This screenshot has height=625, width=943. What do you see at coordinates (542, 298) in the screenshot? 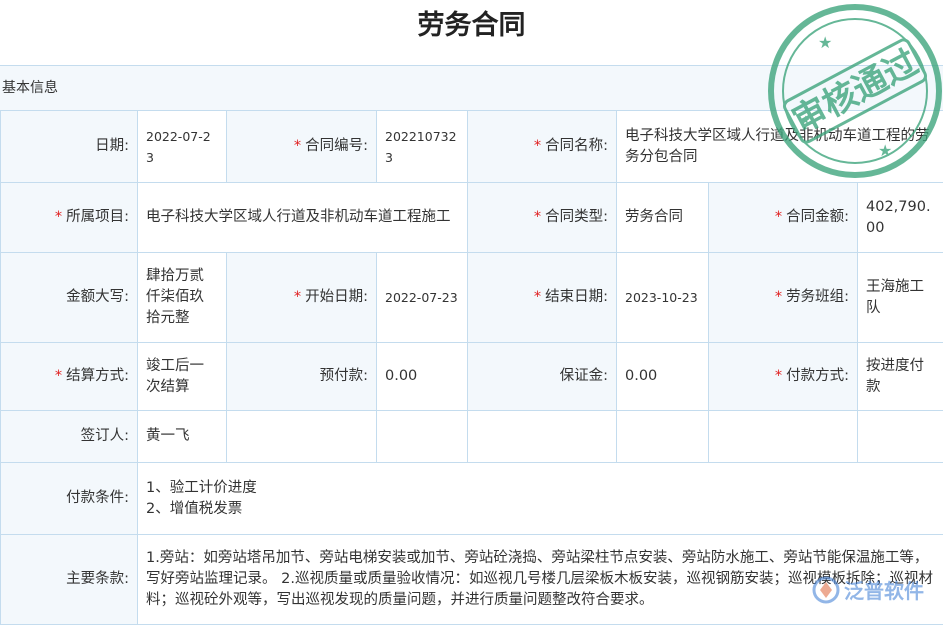
I see `end-date-label: *结束日期:` at bounding box center [542, 298].